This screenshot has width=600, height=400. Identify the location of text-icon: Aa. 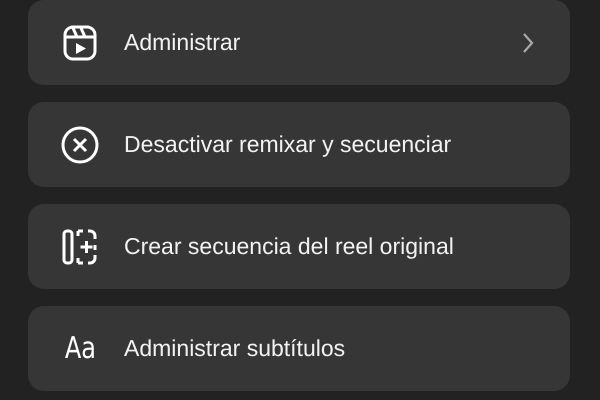
(80, 348).